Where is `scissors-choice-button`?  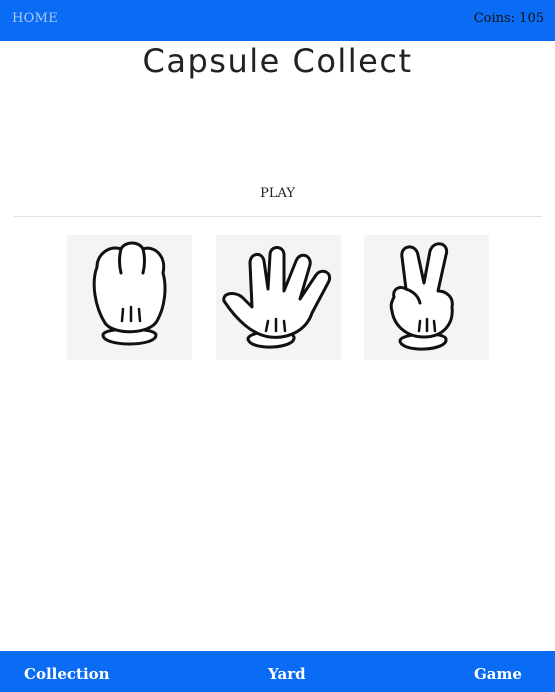 scissors-choice-button is located at coordinates (426, 297).